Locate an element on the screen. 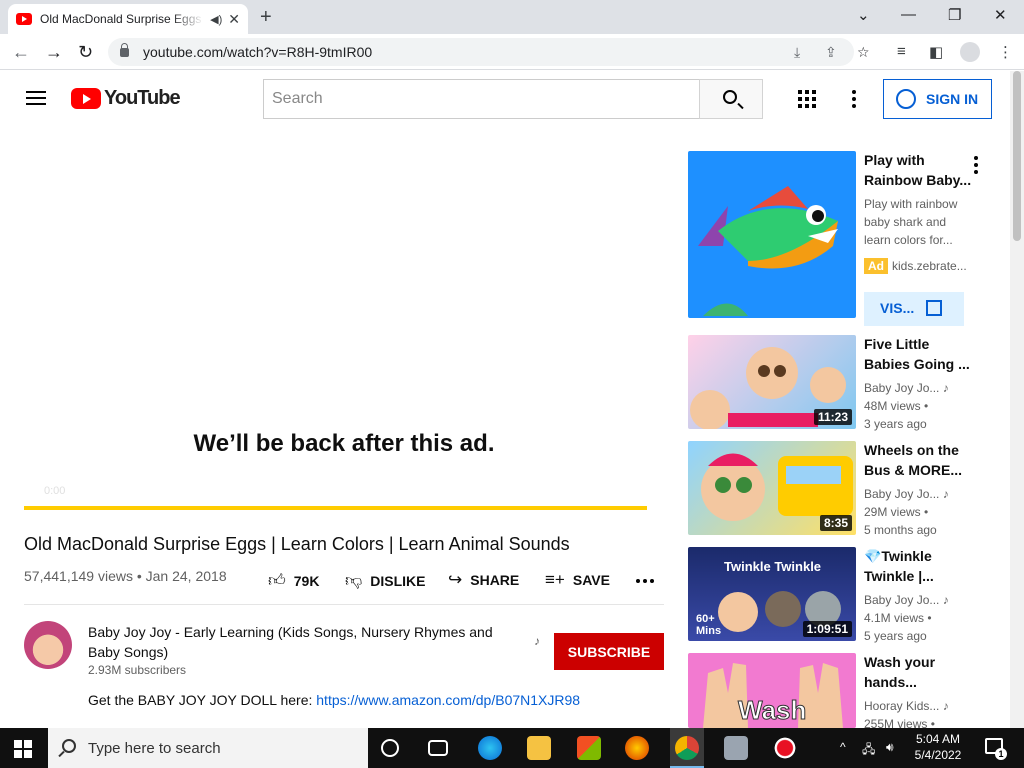 This screenshot has width=1024, height=768. hamburger-menu-icon is located at coordinates (36, 98).